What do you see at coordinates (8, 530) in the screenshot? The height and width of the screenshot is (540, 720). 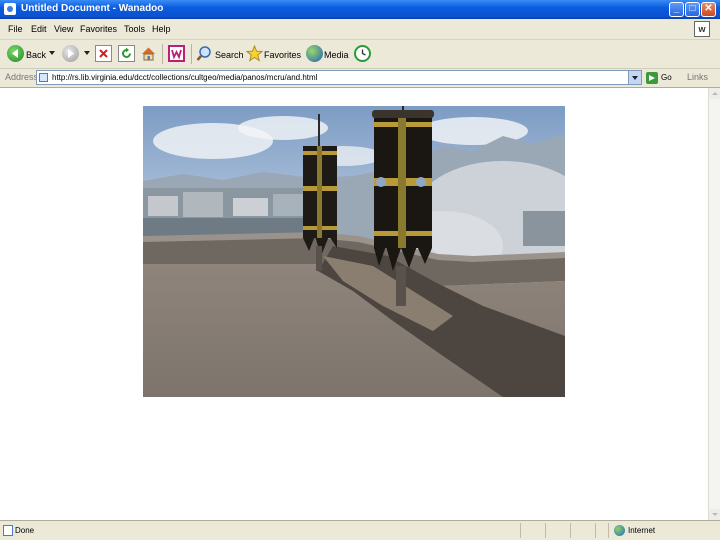 I see `page-status-icon` at bounding box center [8, 530].